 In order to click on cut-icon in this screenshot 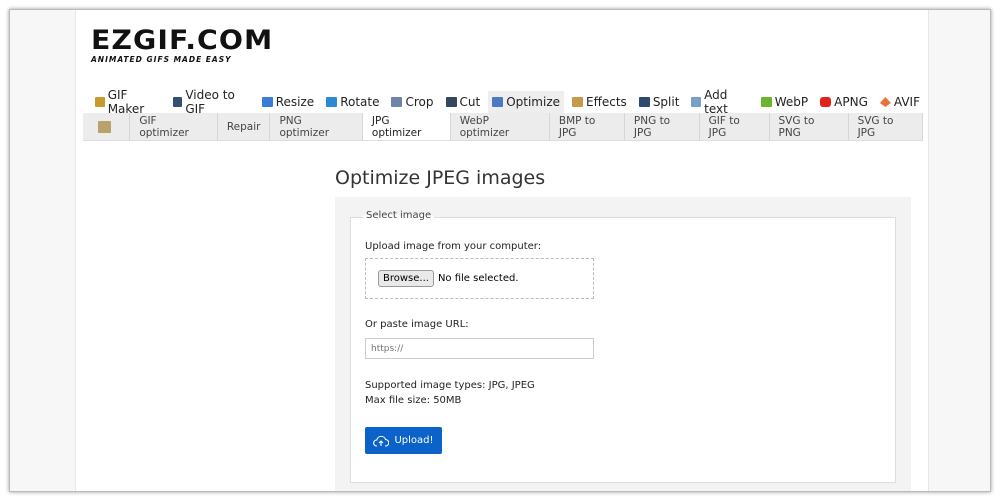, I will do `click(451, 102)`.